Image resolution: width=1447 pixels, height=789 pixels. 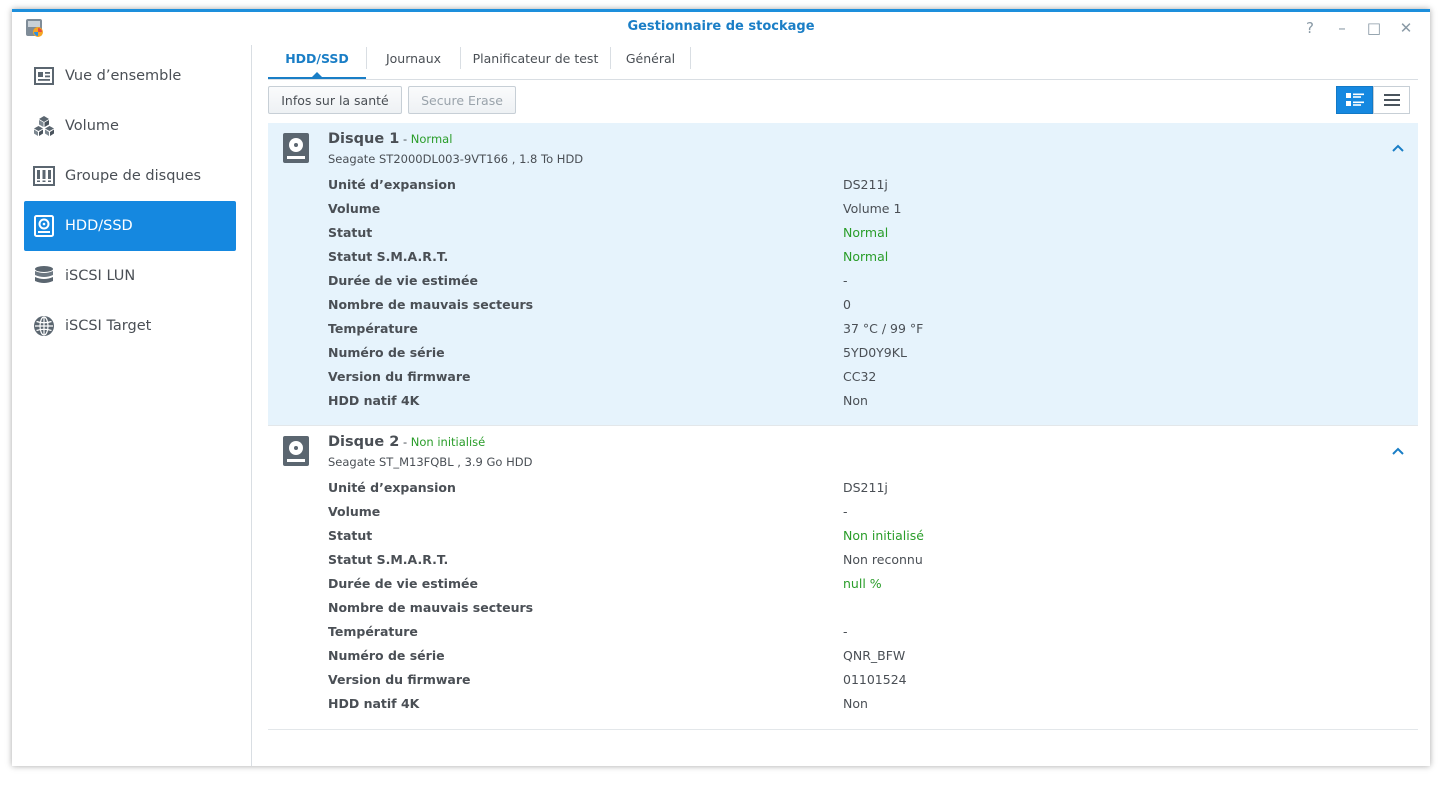 What do you see at coordinates (462, 100) in the screenshot?
I see `secure-erase-button: Secure Erase` at bounding box center [462, 100].